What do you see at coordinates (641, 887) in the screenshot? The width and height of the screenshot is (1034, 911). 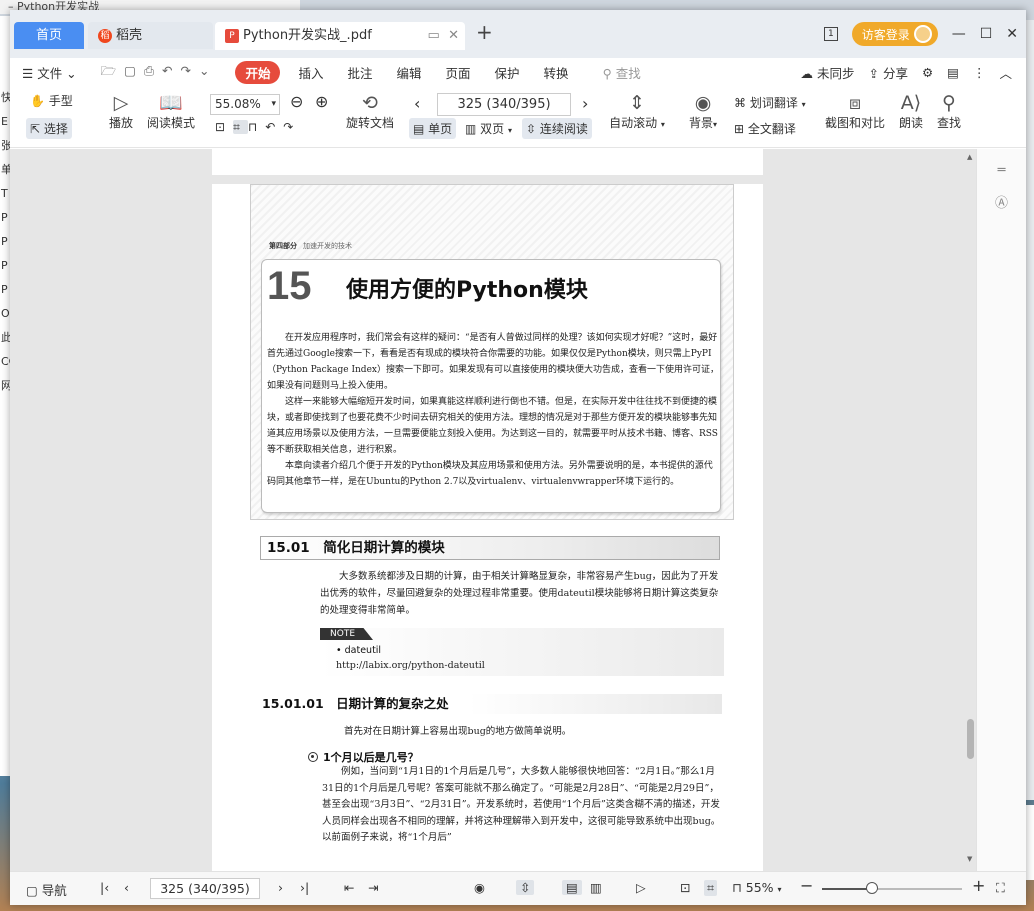 I see `play-status-icon: ▷` at bounding box center [641, 887].